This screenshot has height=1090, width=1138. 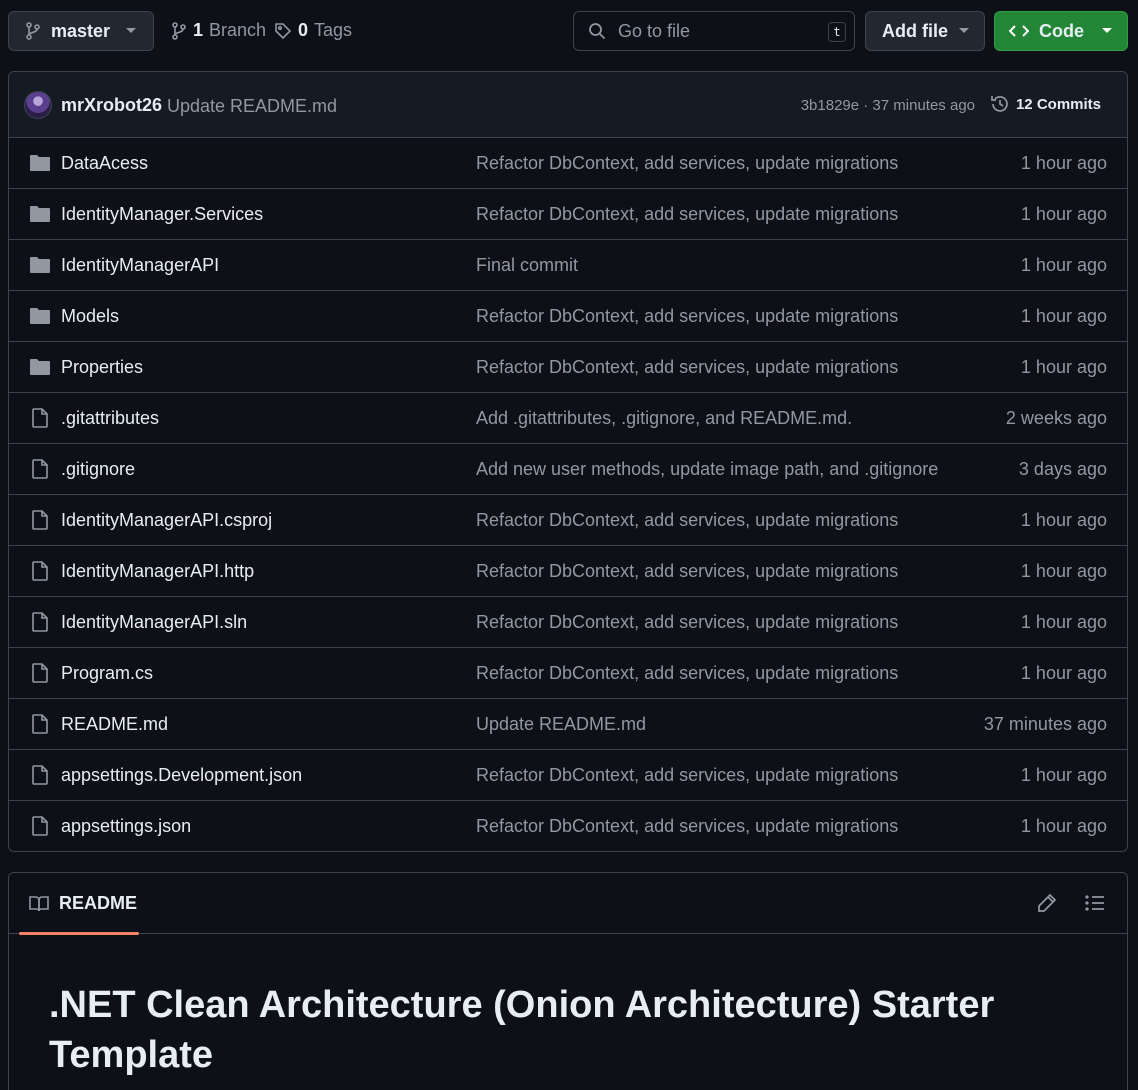 What do you see at coordinates (527, 265) in the screenshot?
I see `file-commit-message-link: Final commit` at bounding box center [527, 265].